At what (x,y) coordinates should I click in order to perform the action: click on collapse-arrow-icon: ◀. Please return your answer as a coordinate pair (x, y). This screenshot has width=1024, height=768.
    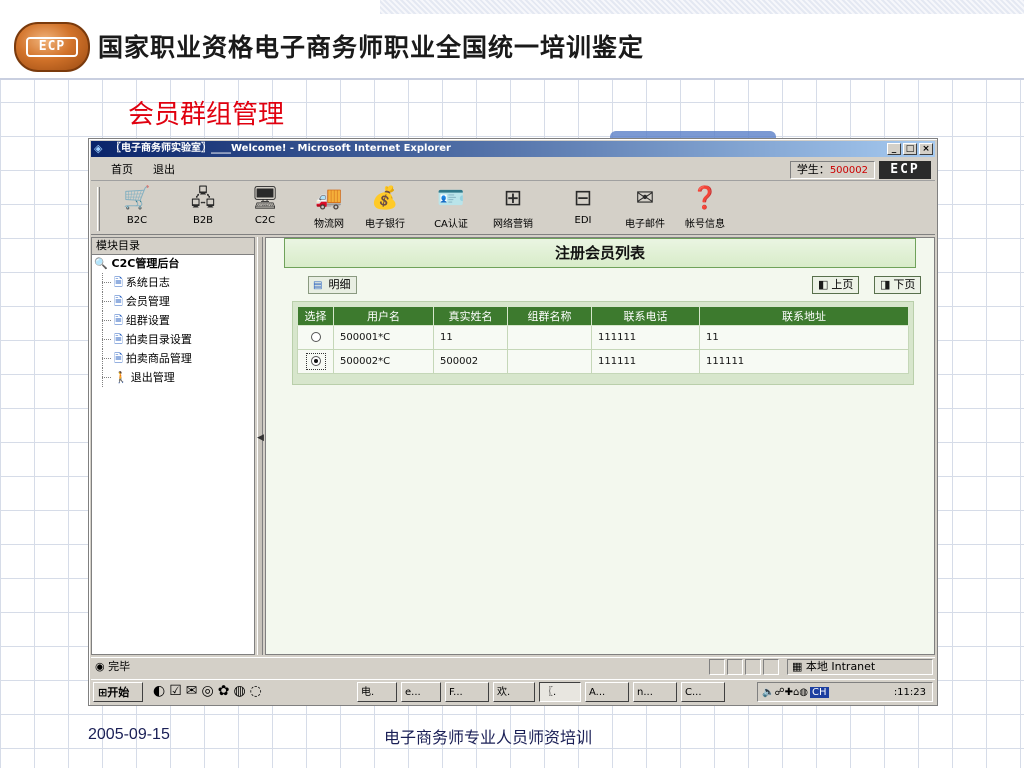
    Looking at the image, I should click on (260, 438).